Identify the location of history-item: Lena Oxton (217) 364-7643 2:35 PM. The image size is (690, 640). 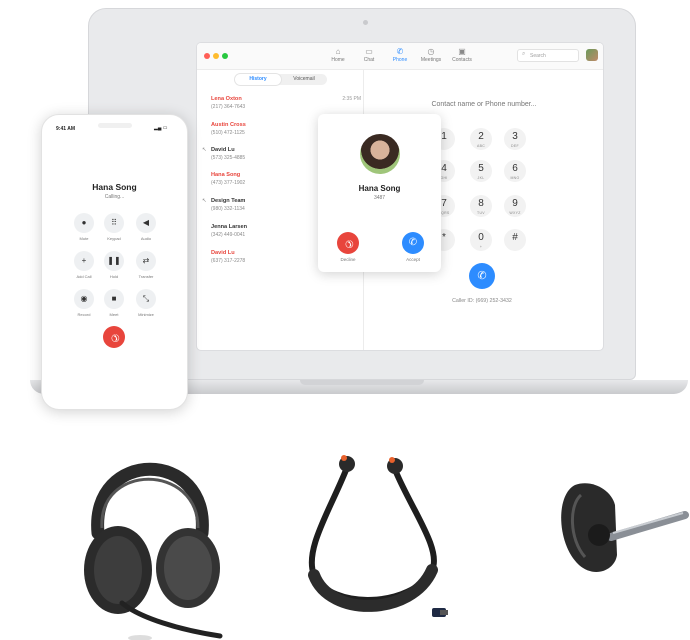
(286, 106).